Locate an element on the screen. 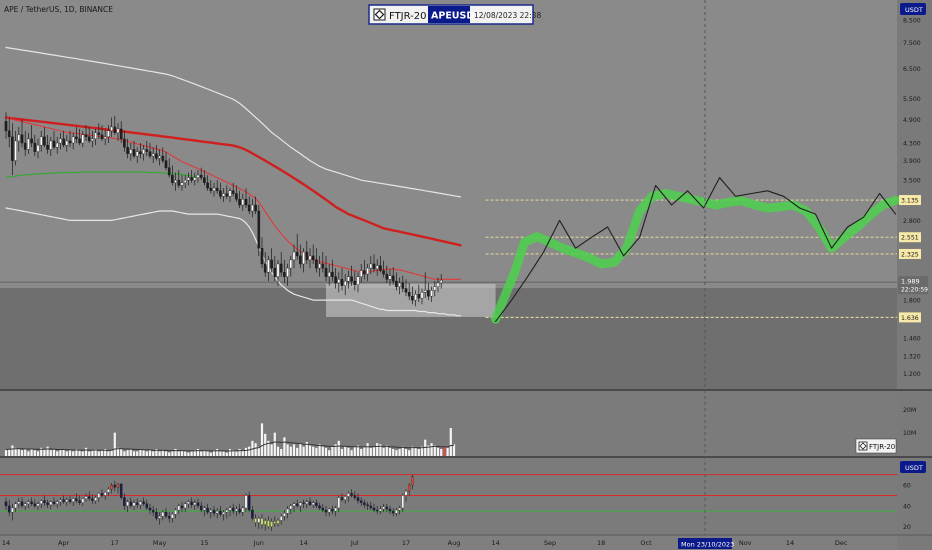  indicator-badge: FTJR-20 APEUSDT 12/08/2023 22:38 is located at coordinates (454, 14).